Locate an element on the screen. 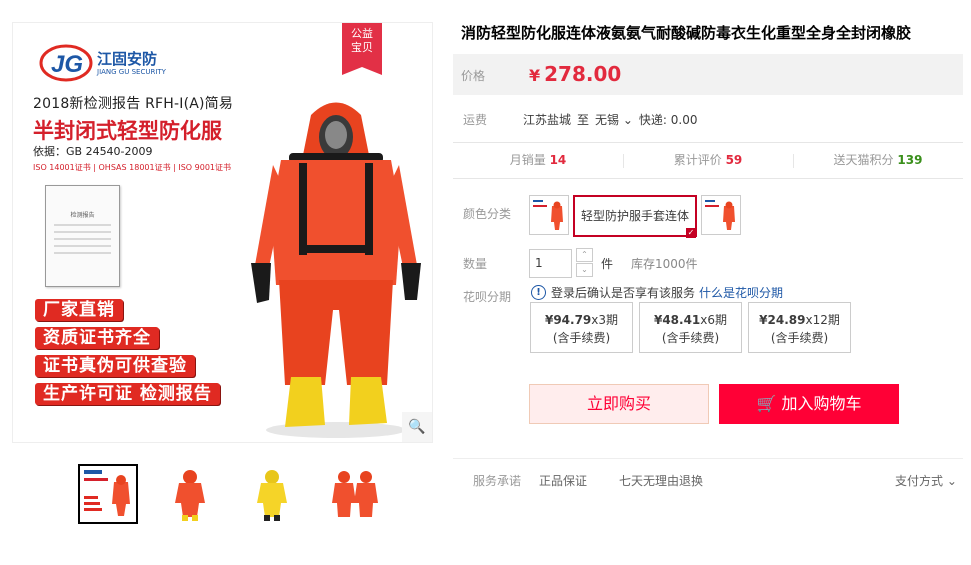 This screenshot has height=565, width=971. ship-to-value: 无锡 is located at coordinates (607, 120).